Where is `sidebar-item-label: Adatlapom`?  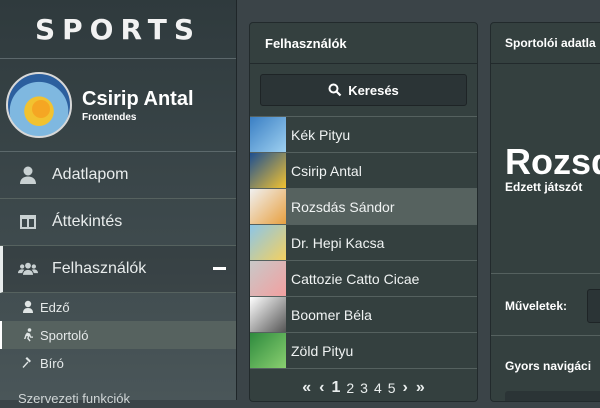
sidebar-item-label: Adatlapom is located at coordinates (90, 174).